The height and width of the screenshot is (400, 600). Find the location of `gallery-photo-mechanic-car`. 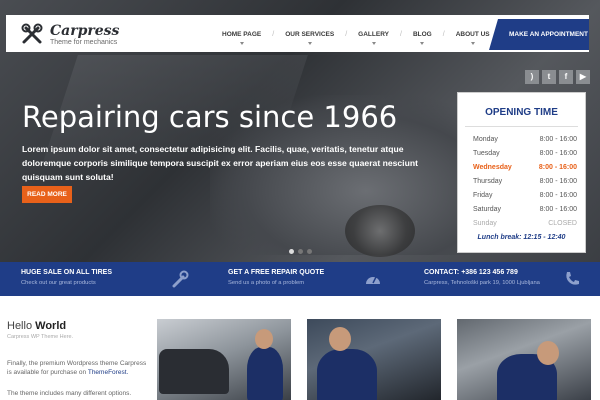

gallery-photo-mechanic-car is located at coordinates (224, 359).